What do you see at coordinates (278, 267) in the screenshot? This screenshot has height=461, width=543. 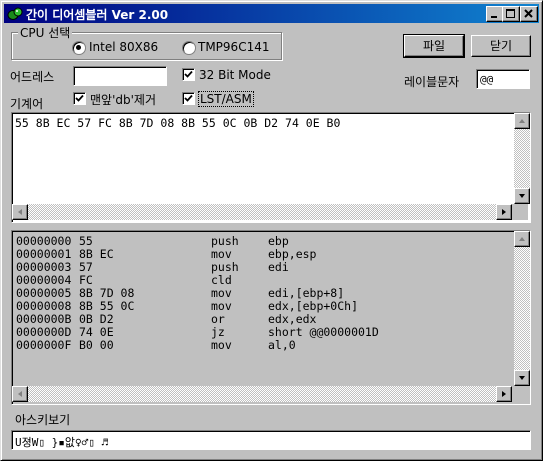 I see `disassembly-operands: edi` at bounding box center [278, 267].